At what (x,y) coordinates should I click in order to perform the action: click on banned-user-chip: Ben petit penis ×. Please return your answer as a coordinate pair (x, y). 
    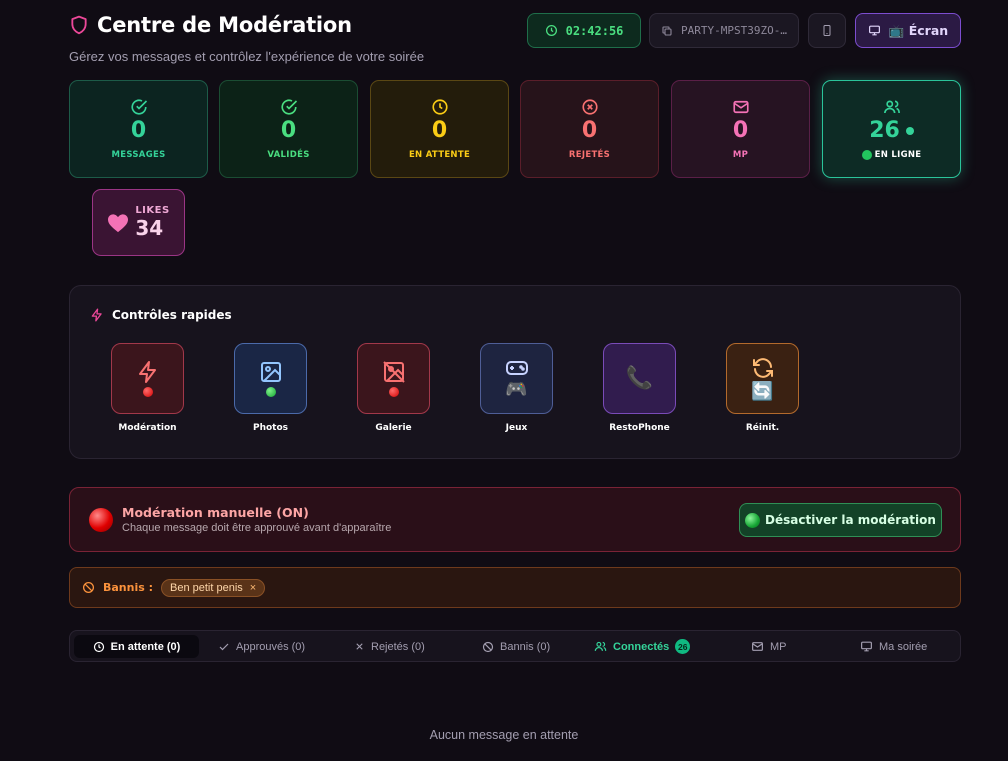
    Looking at the image, I should click on (213, 587).